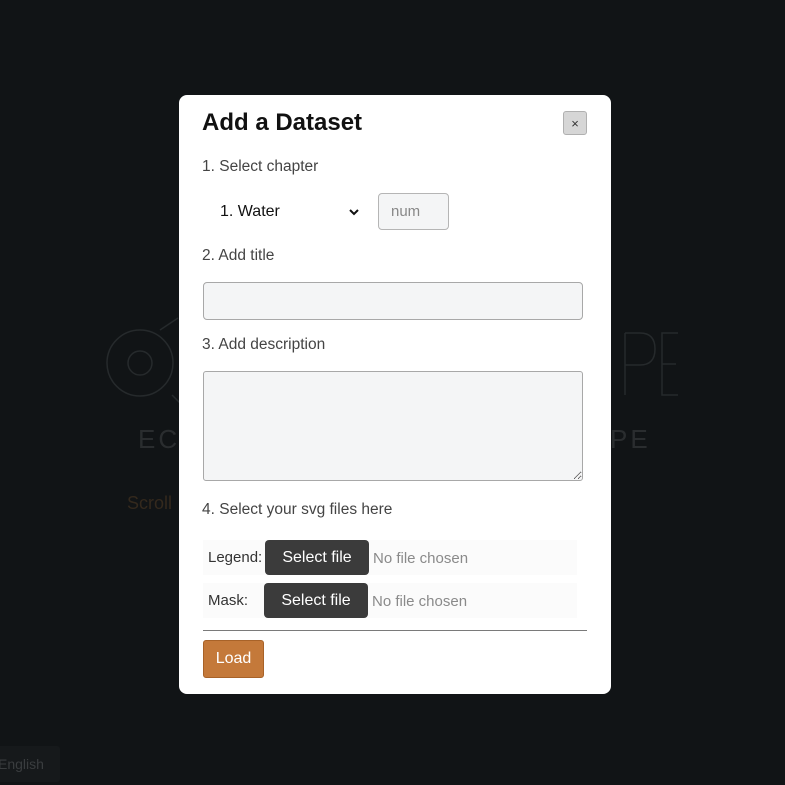 This screenshot has height=785, width=785. Describe the element at coordinates (393, 301) in the screenshot. I see `title-input` at that location.